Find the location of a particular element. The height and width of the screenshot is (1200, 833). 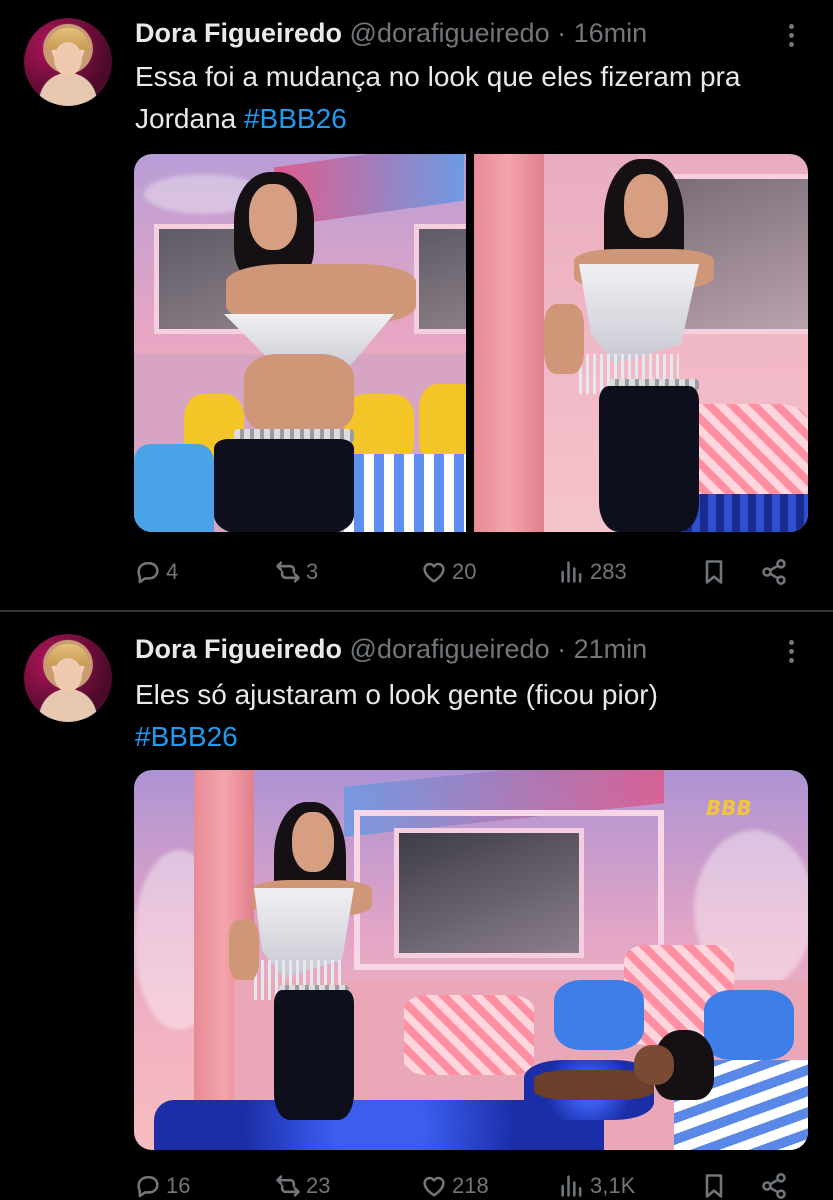

reply-button: 16 is located at coordinates (162, 1183).